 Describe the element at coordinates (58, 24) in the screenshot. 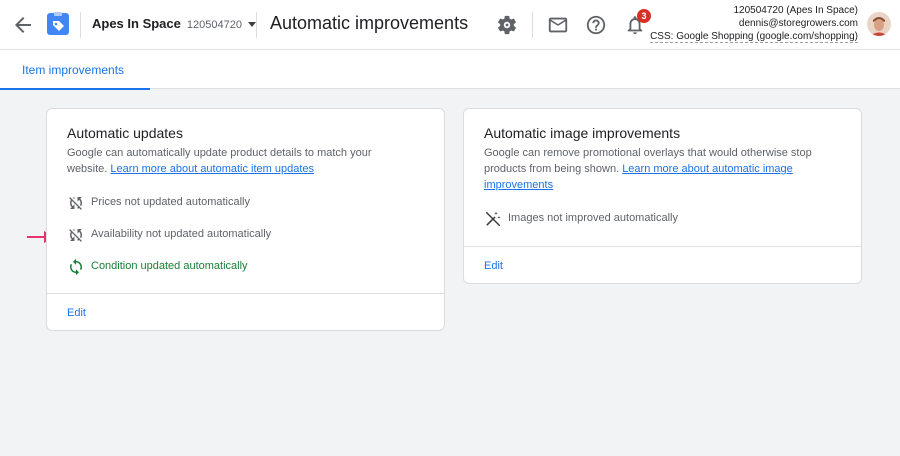

I see `merchant-center-logo-icon` at that location.